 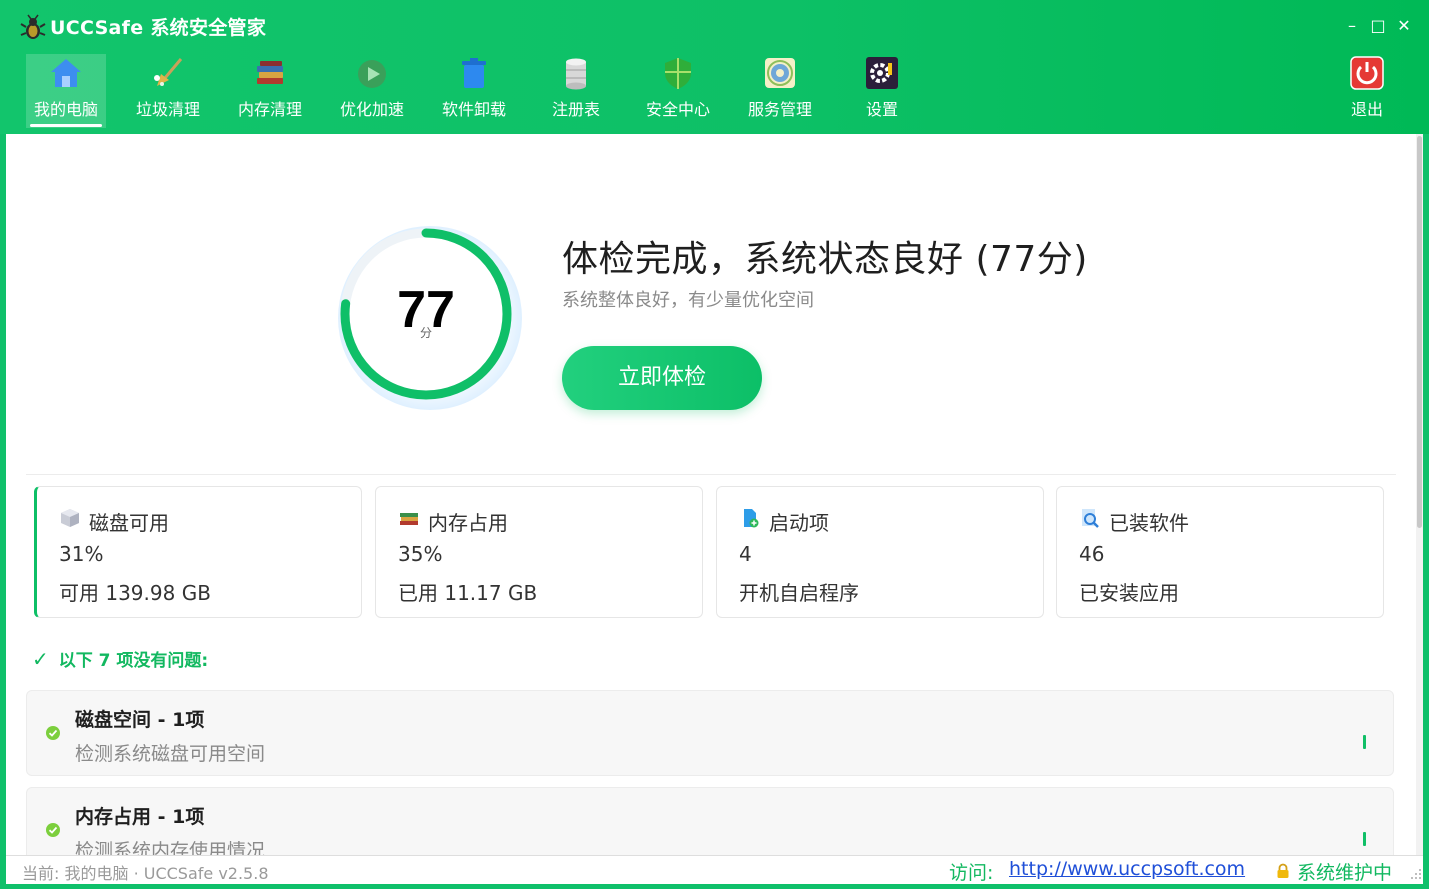 What do you see at coordinates (710, 733) in the screenshot?
I see `check-item: 磁盘空间 - 1项 检测系统磁盘可用空间` at bounding box center [710, 733].